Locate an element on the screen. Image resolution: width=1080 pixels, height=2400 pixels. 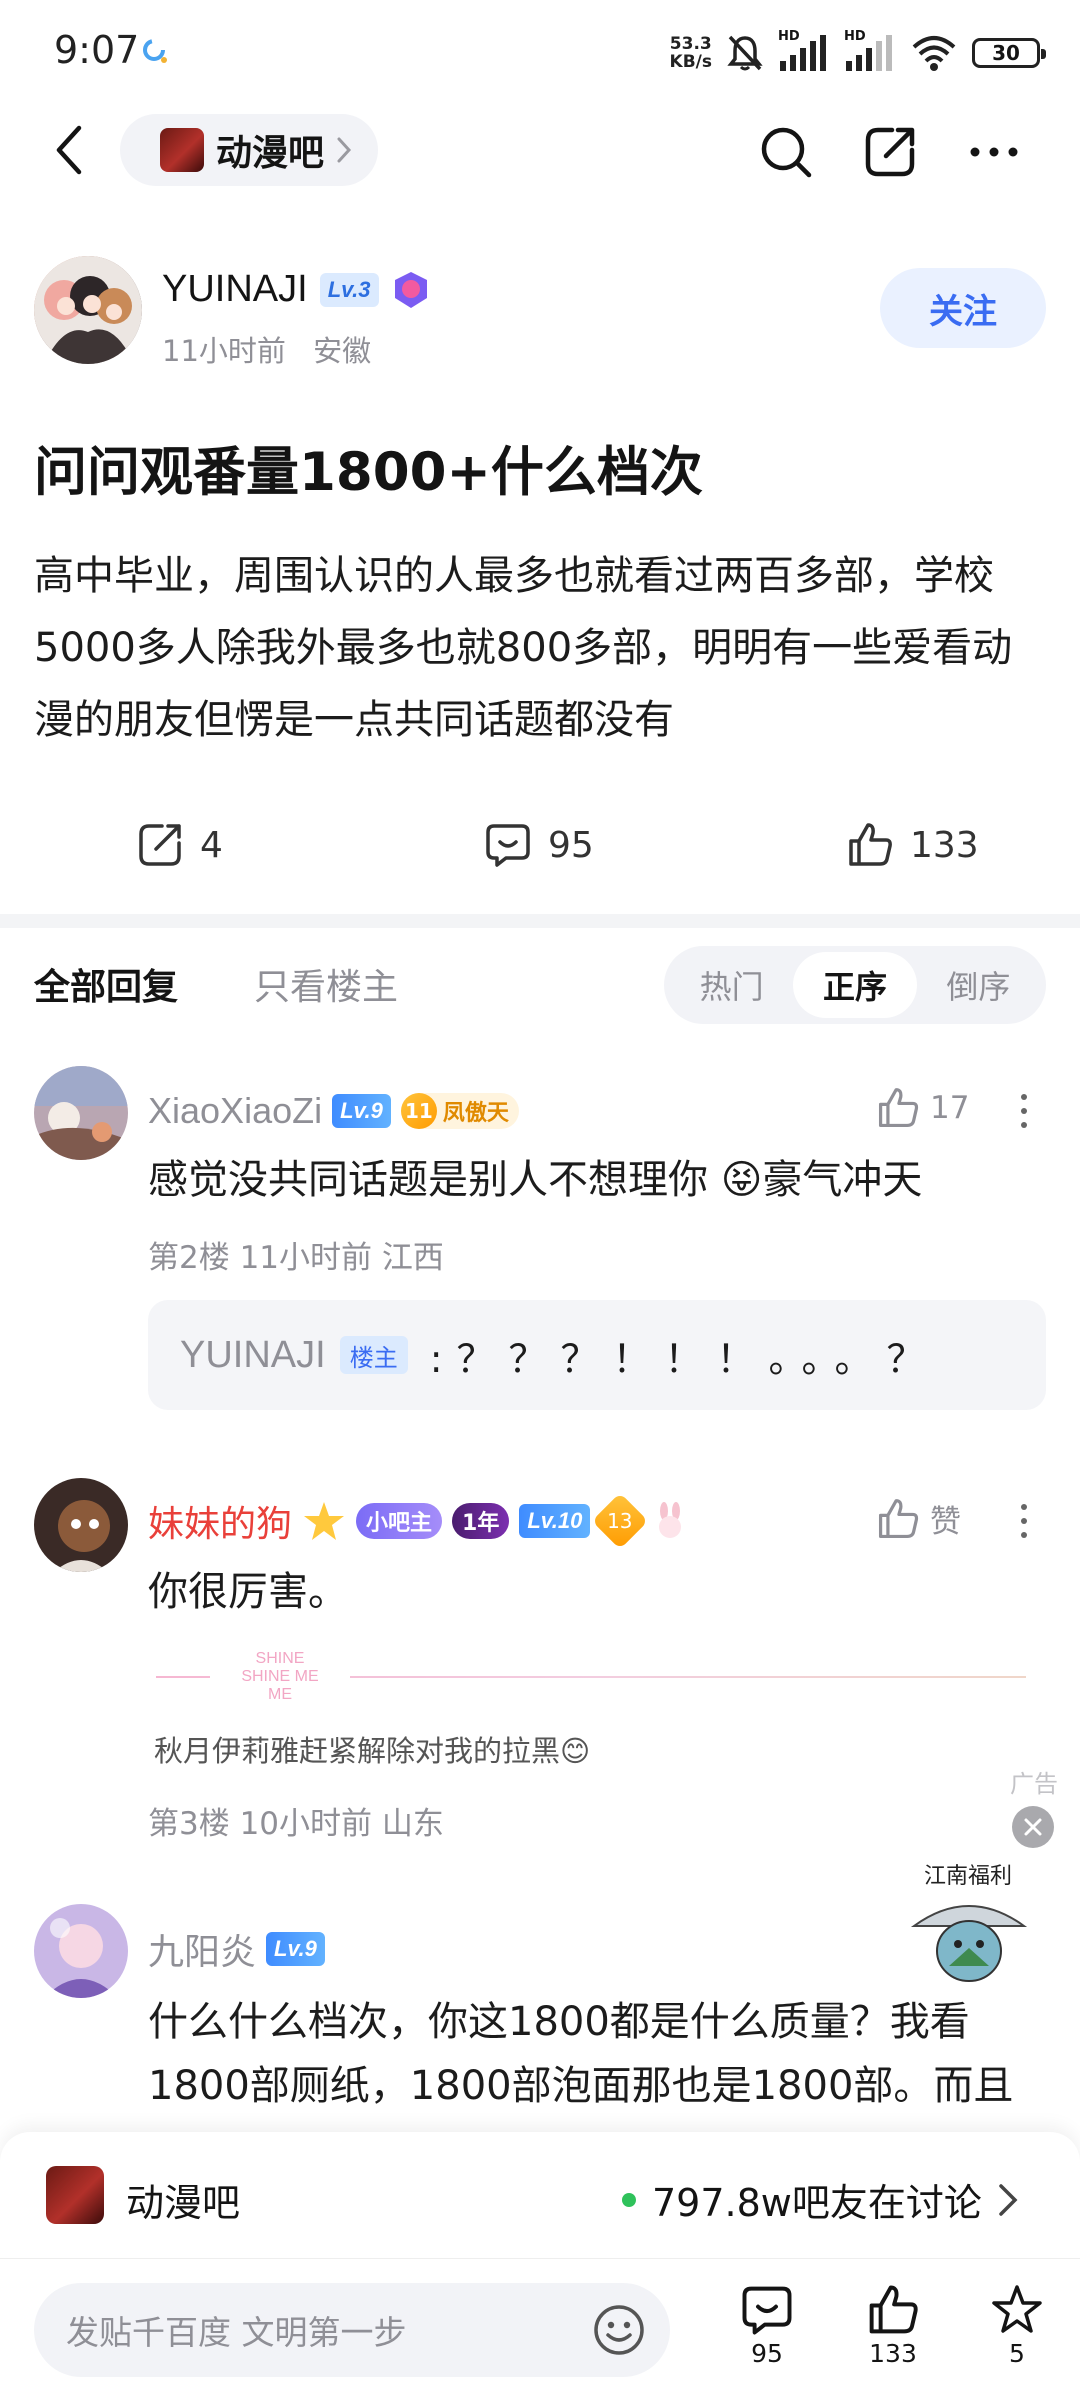
comment-input: 发贴千百度 文明第一步 is located at coordinates (352, 2330).